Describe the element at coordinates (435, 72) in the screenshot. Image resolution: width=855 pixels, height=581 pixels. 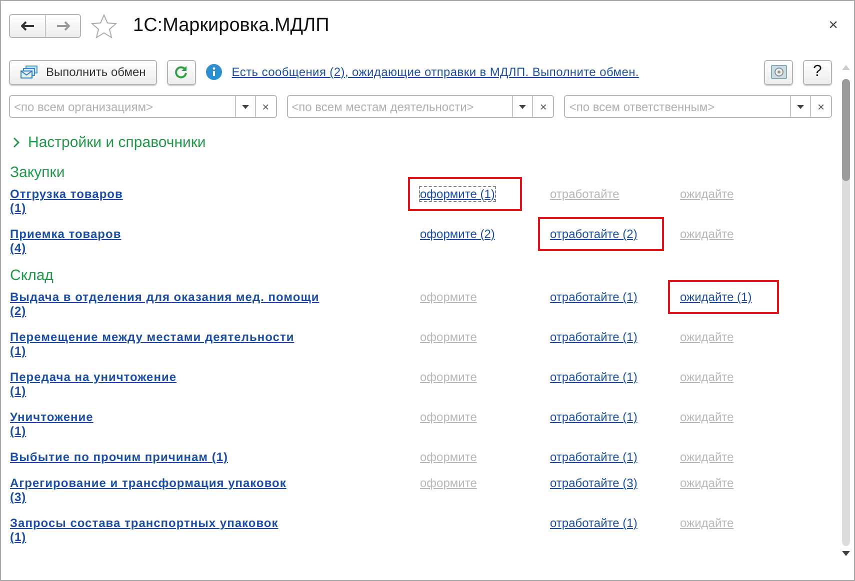
I see `pending-messages-link: Есть сообщения (2), ожидающие отправки в МДЛП. Выполните обмен.` at that location.